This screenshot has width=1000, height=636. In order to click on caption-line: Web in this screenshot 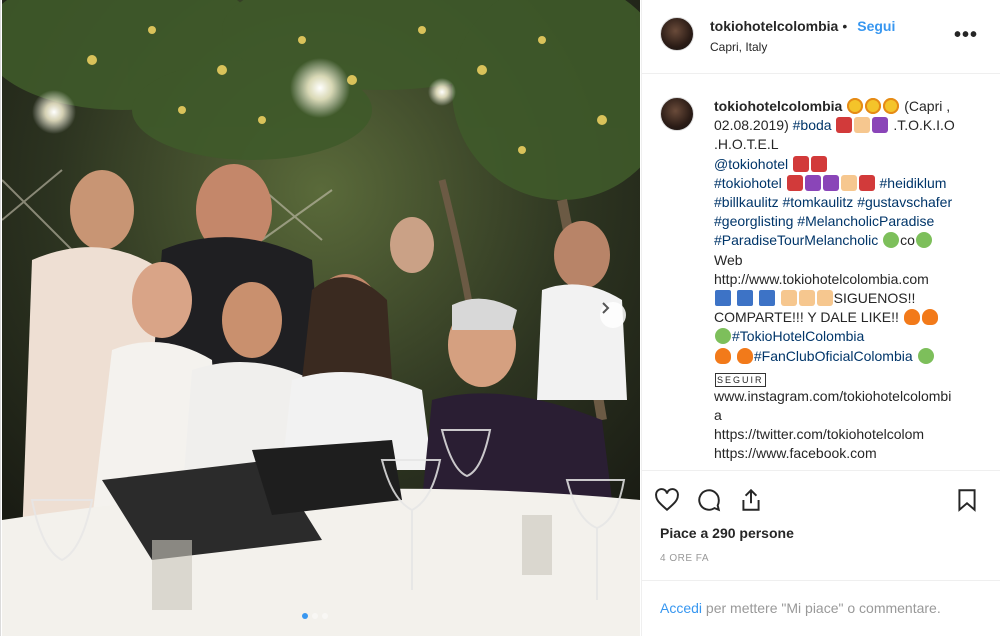, I will do `click(728, 259)`.